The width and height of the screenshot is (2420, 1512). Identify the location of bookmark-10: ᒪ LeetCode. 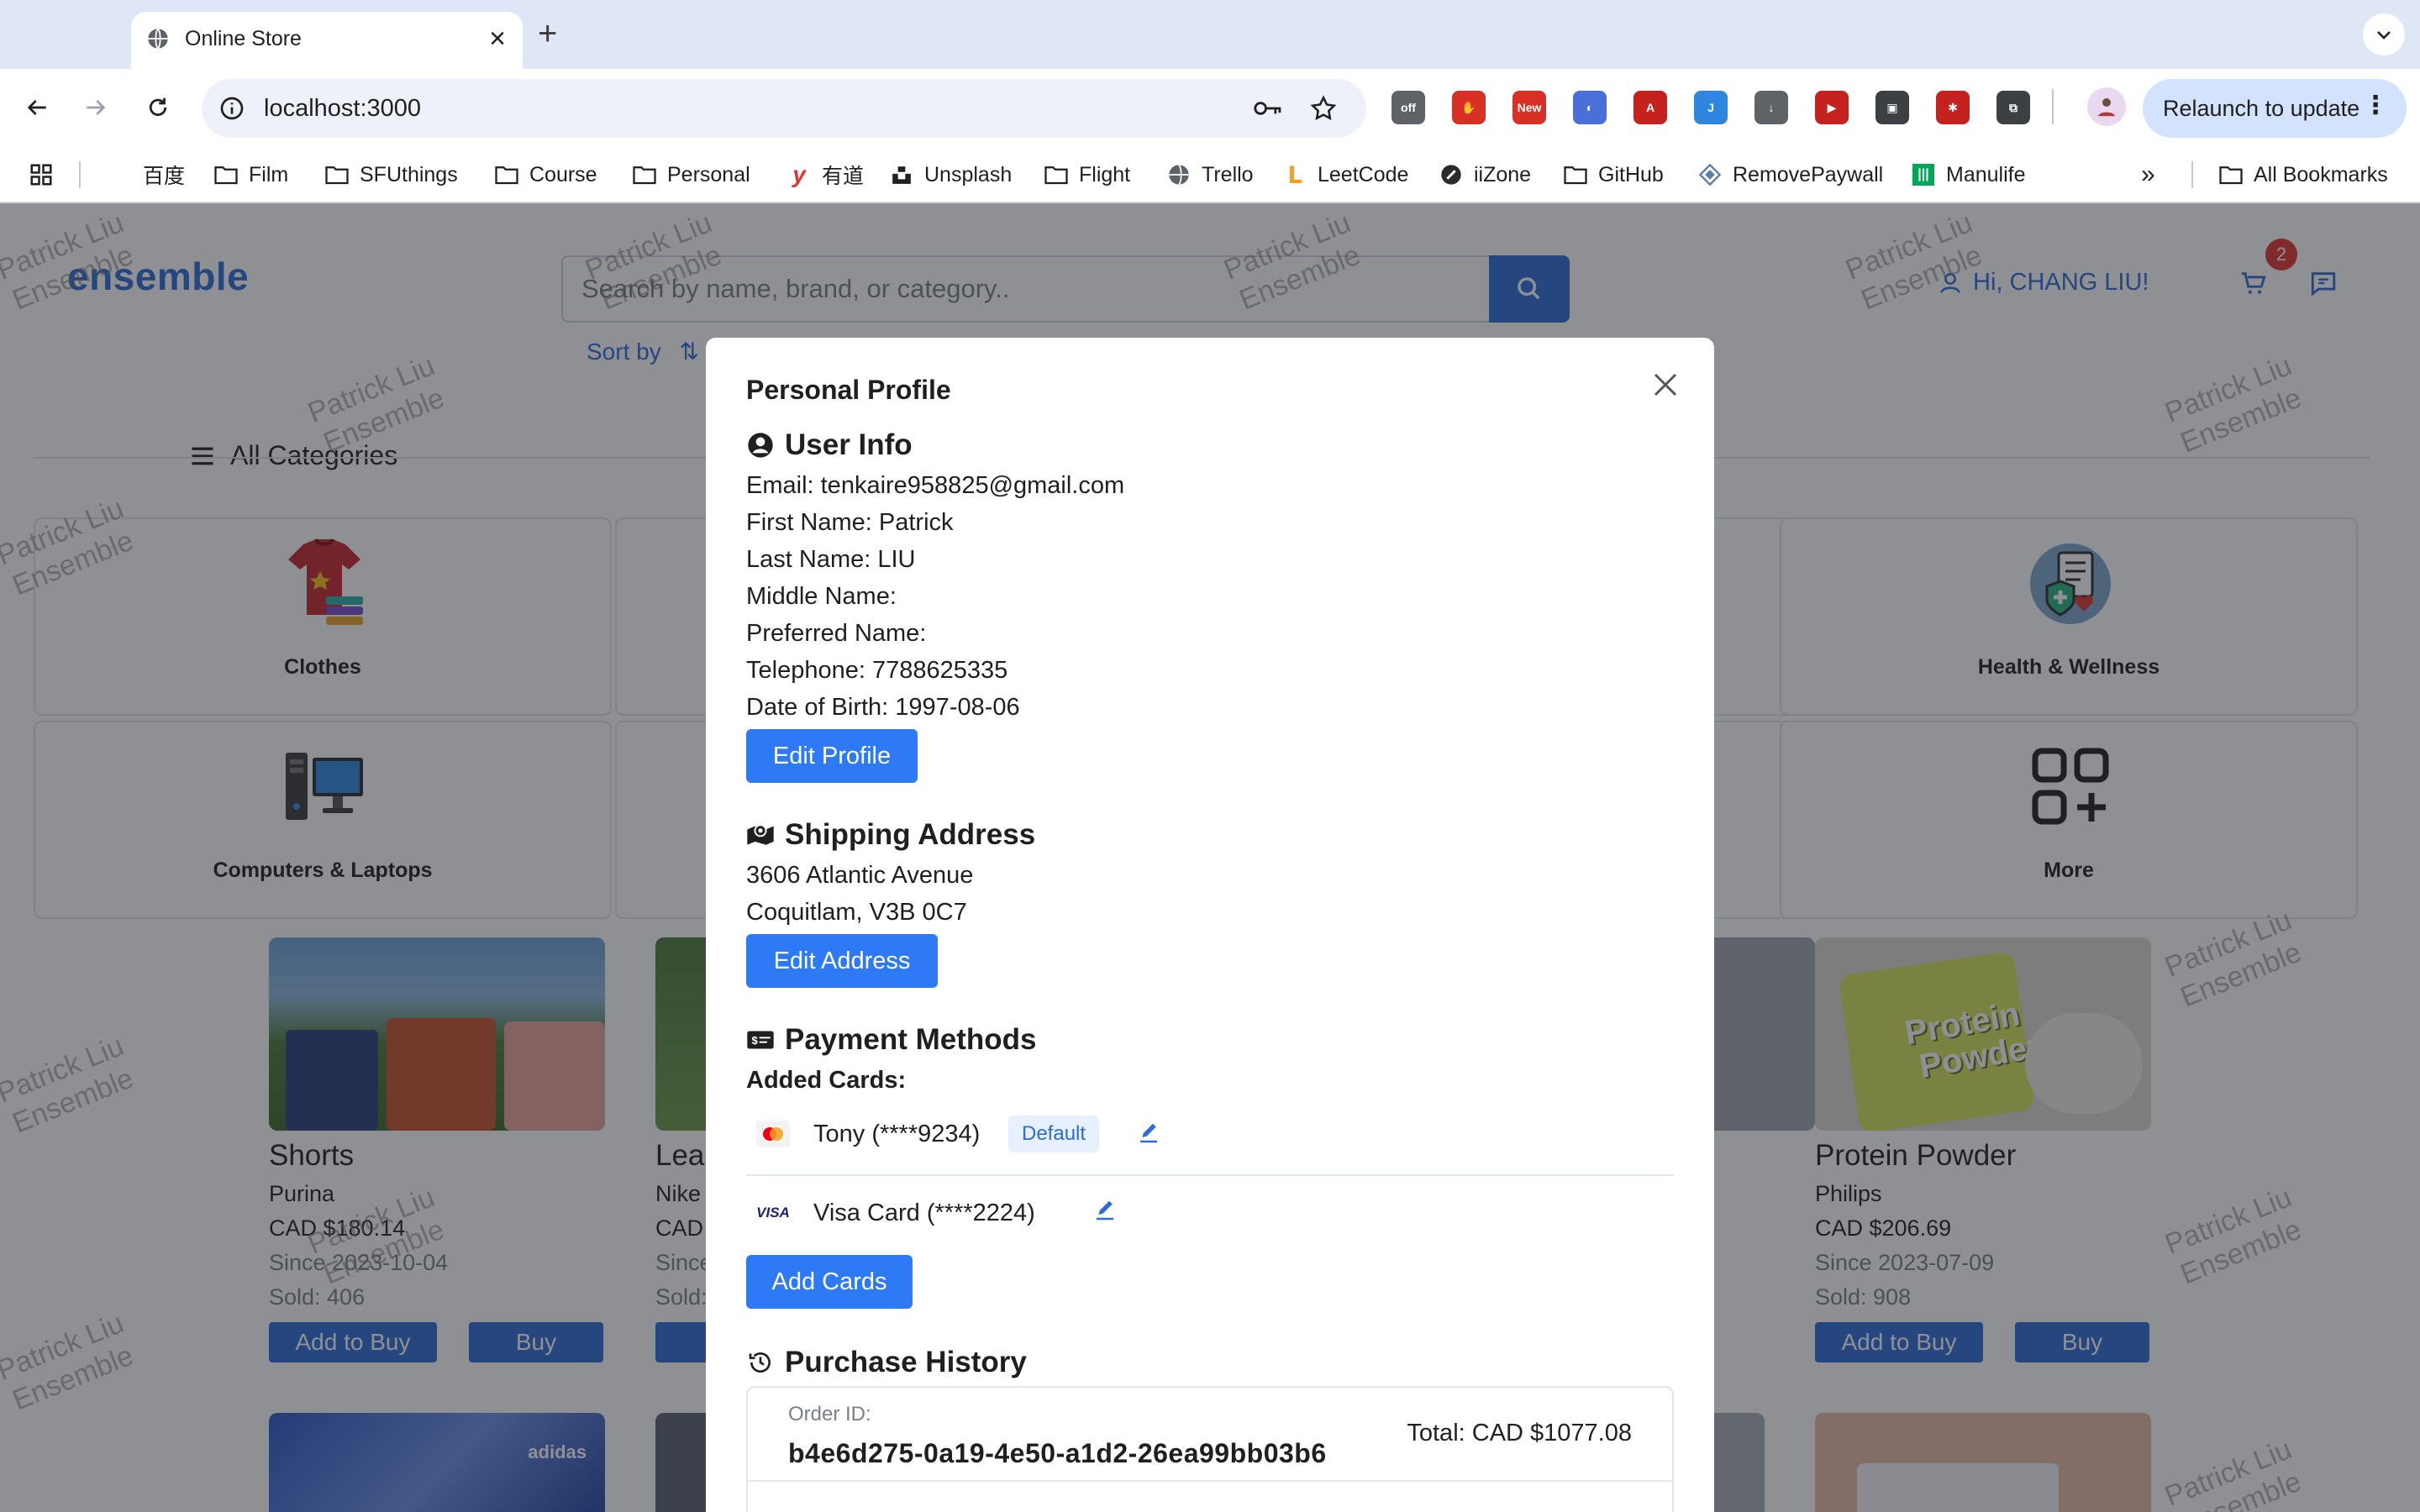
(1345, 175).